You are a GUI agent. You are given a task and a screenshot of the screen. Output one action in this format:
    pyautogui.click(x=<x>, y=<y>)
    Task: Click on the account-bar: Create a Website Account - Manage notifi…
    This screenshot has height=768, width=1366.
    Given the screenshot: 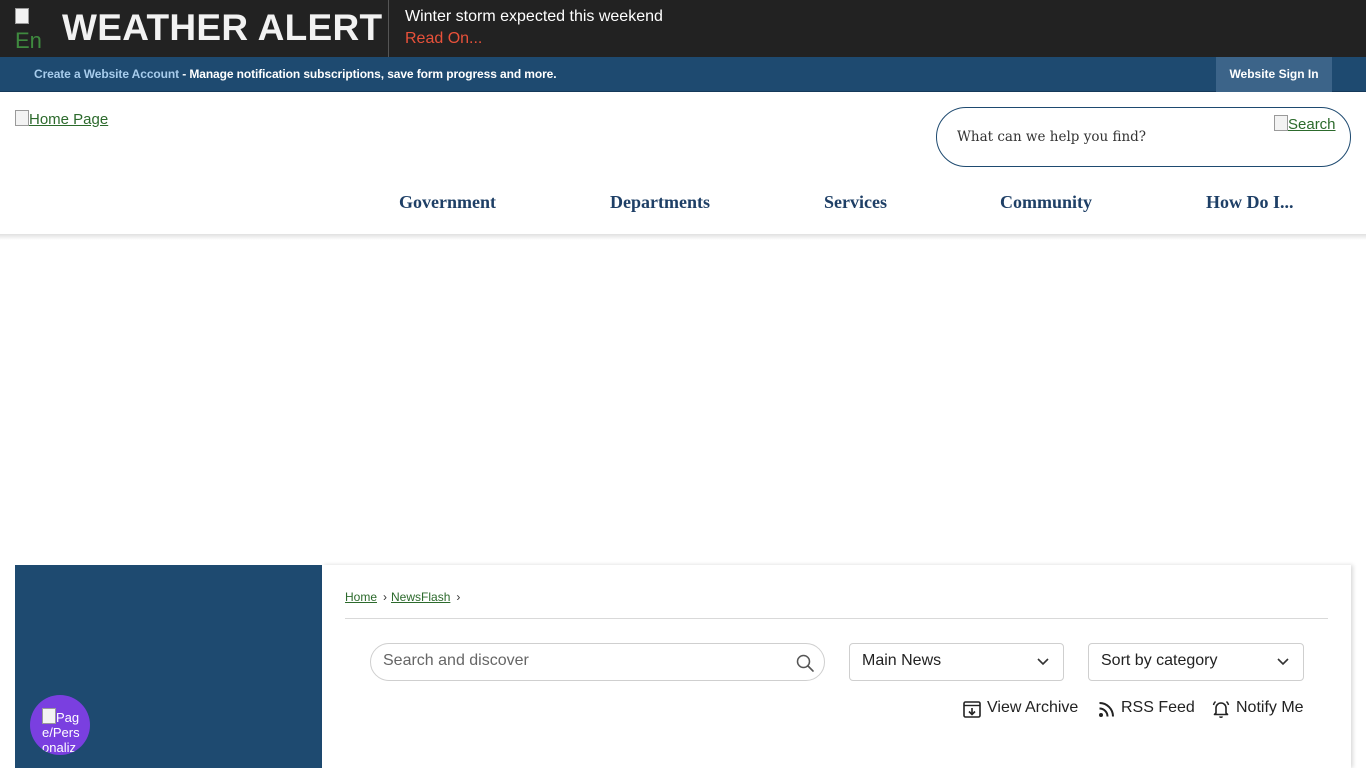 What is the action you would take?
    pyautogui.click(x=683, y=74)
    